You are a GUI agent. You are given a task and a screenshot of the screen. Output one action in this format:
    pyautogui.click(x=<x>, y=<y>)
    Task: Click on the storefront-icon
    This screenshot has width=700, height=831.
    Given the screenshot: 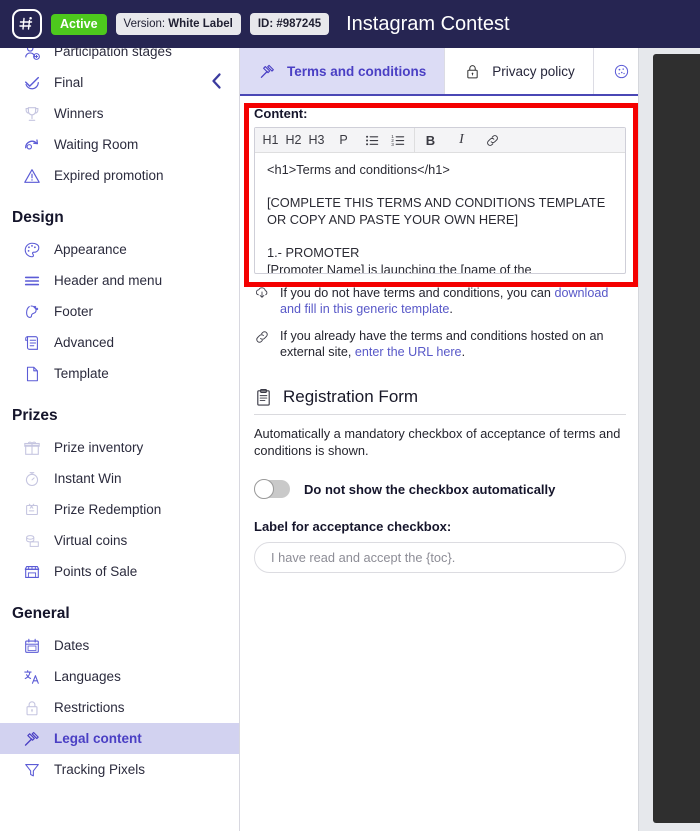 What is the action you would take?
    pyautogui.click(x=32, y=572)
    